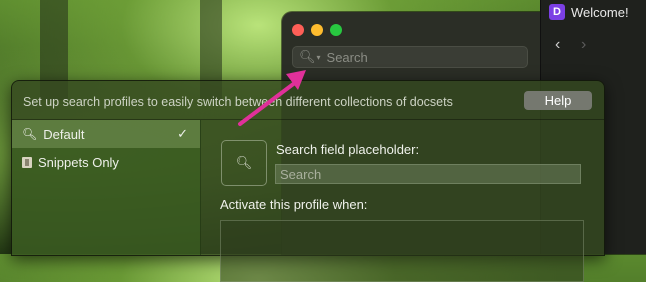  Describe the element at coordinates (272, 98) in the screenshot. I see `annotation-arrow-icon` at that location.